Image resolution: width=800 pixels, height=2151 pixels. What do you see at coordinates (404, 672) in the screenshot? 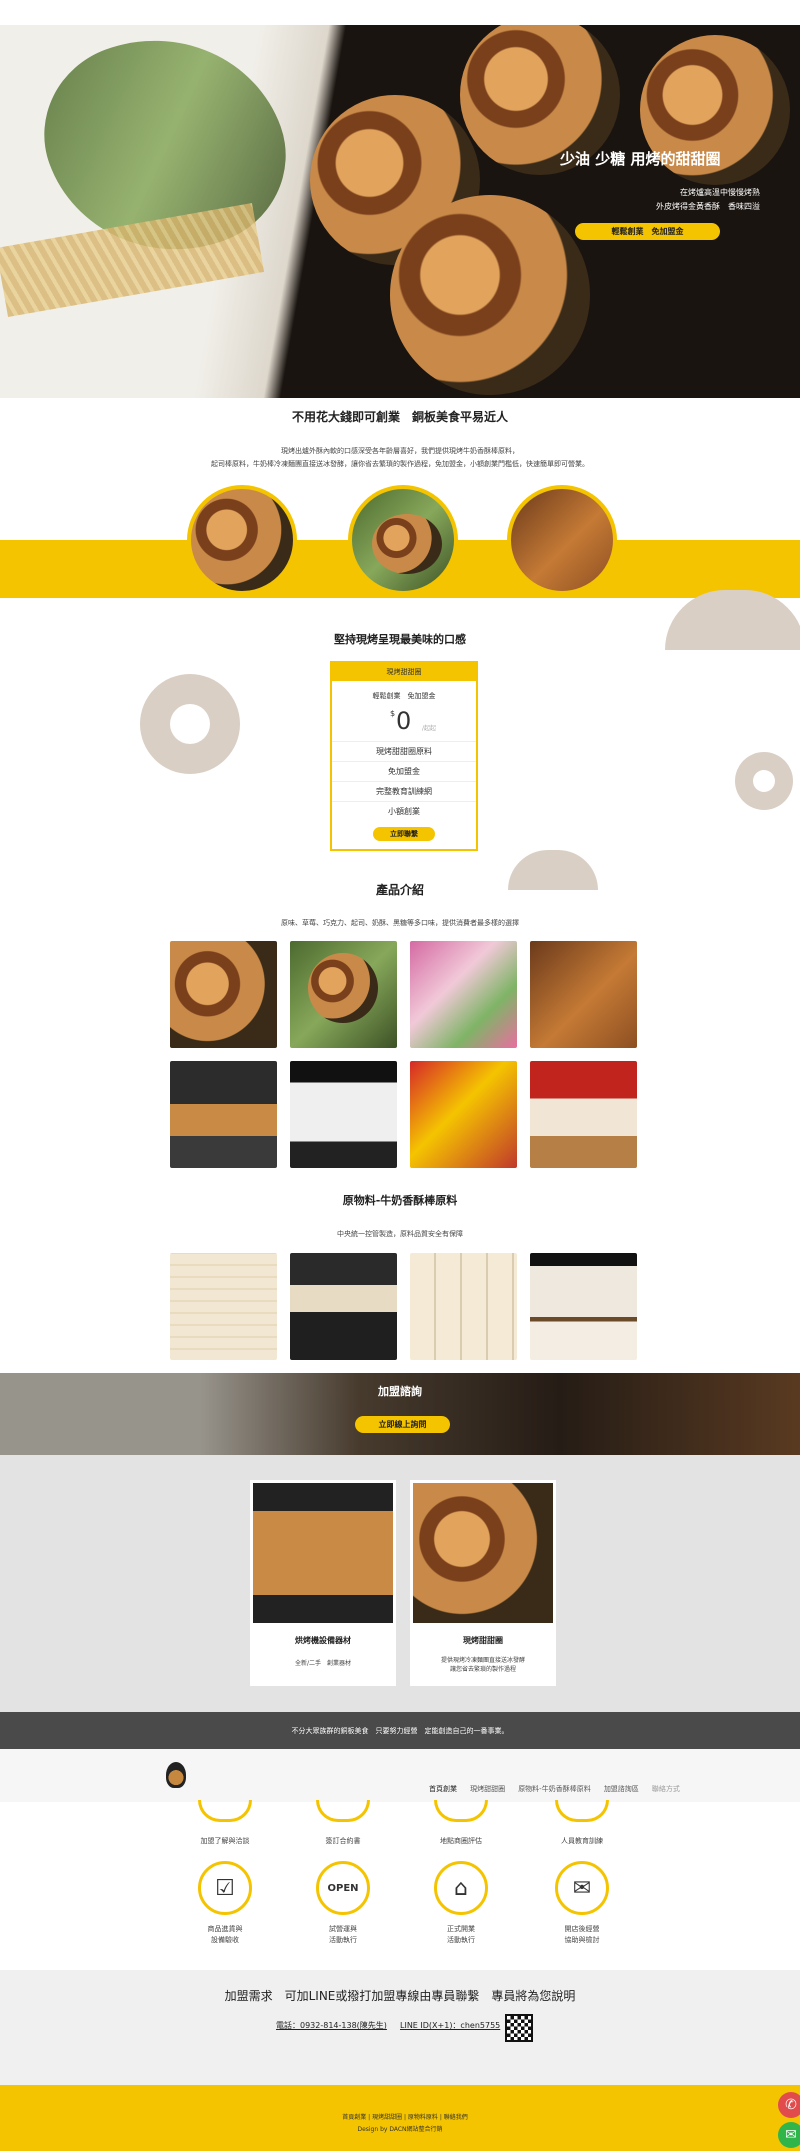
I see `pricing-card-header: 現烤甜甜圈` at bounding box center [404, 672].